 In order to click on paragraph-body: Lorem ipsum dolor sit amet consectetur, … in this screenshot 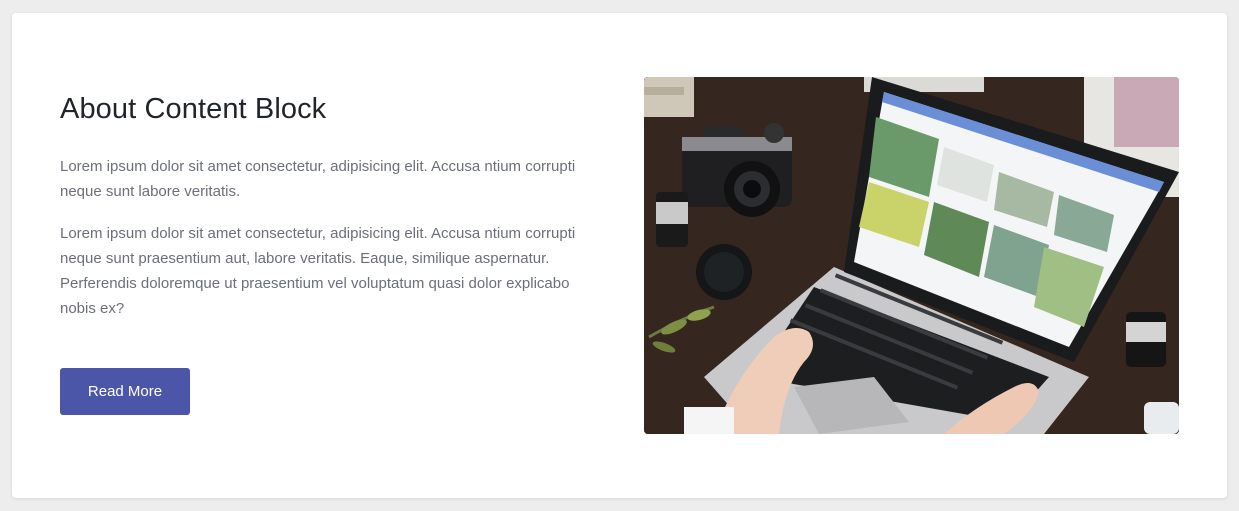, I will do `click(318, 271)`.